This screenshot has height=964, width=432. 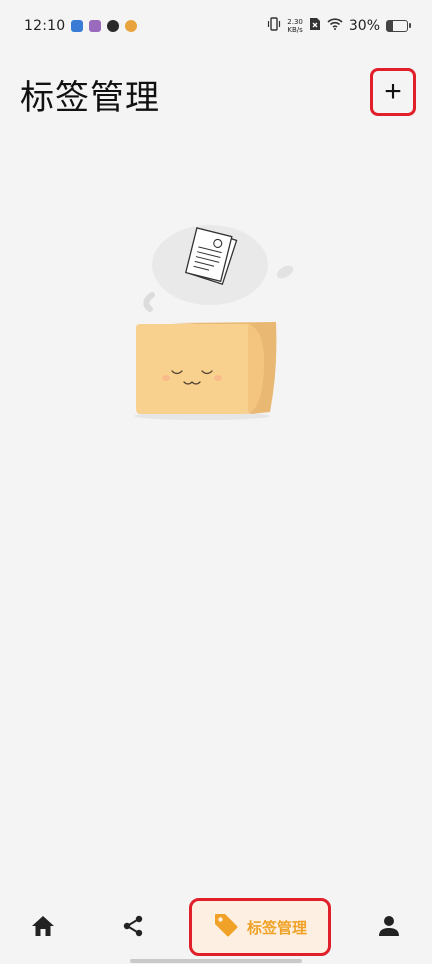 What do you see at coordinates (90, 98) in the screenshot?
I see `page-title: 标签管理` at bounding box center [90, 98].